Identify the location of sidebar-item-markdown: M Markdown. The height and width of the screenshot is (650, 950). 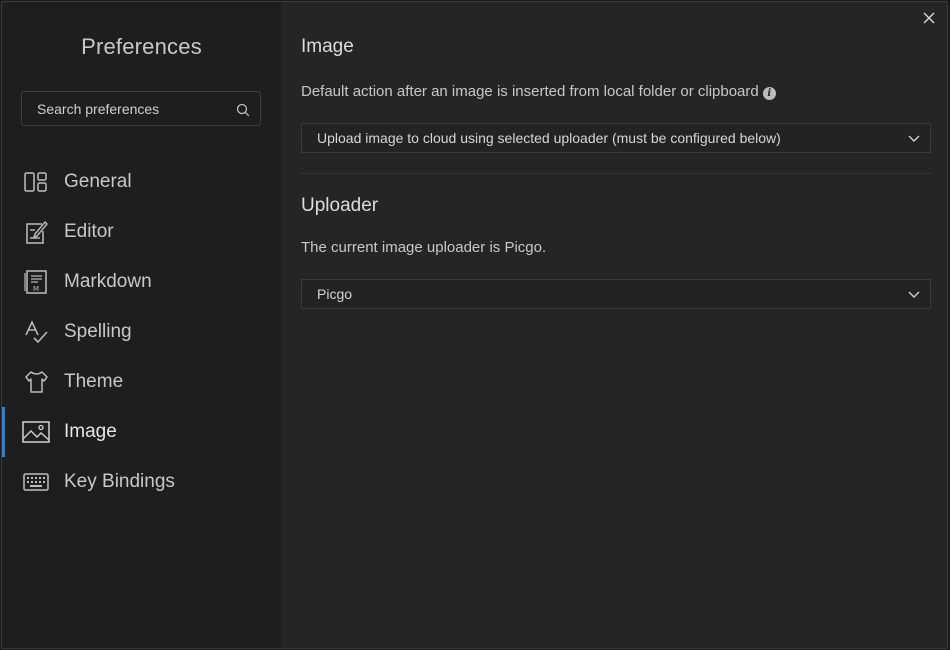
(141, 282).